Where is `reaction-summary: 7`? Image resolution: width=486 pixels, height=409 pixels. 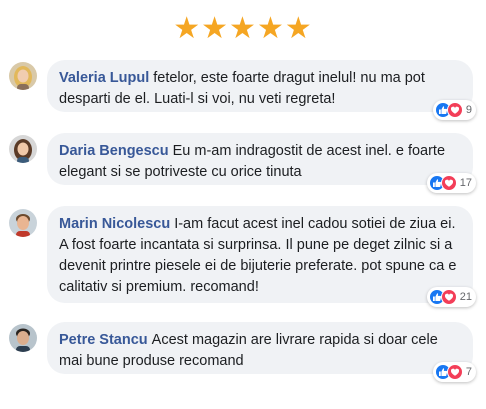
reaction-summary: 7 is located at coordinates (454, 372).